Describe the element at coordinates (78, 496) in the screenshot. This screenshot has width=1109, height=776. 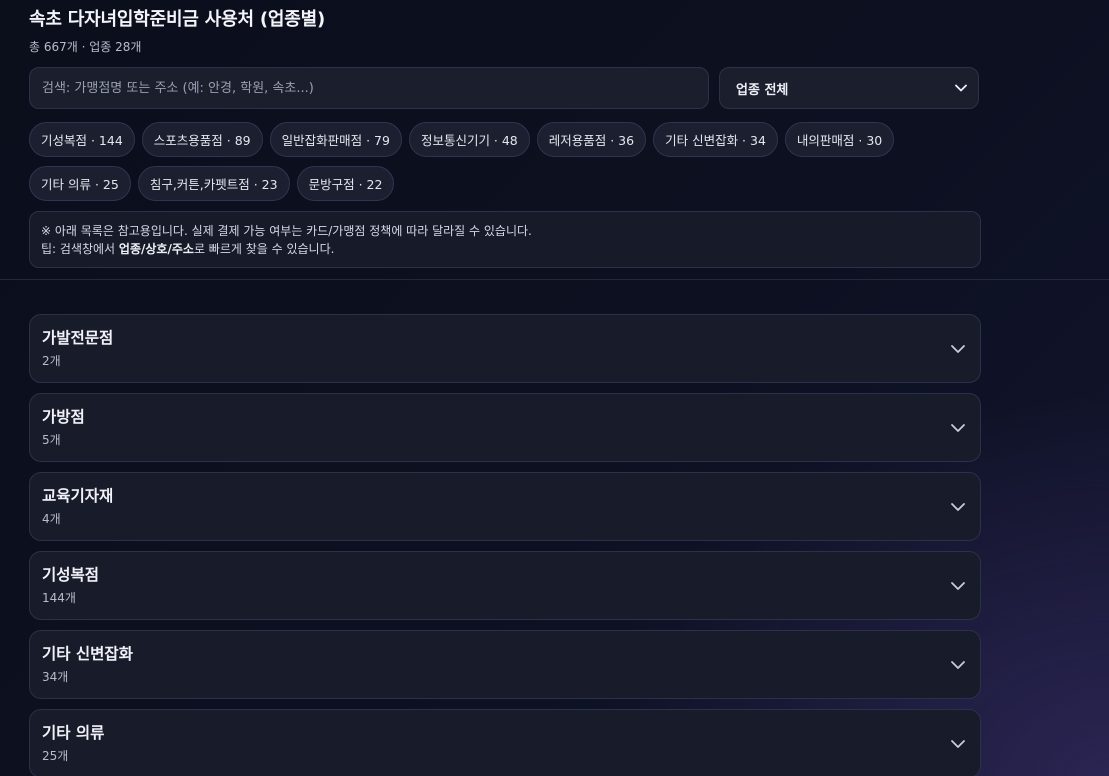
I see `category-name: 교육기자재` at that location.